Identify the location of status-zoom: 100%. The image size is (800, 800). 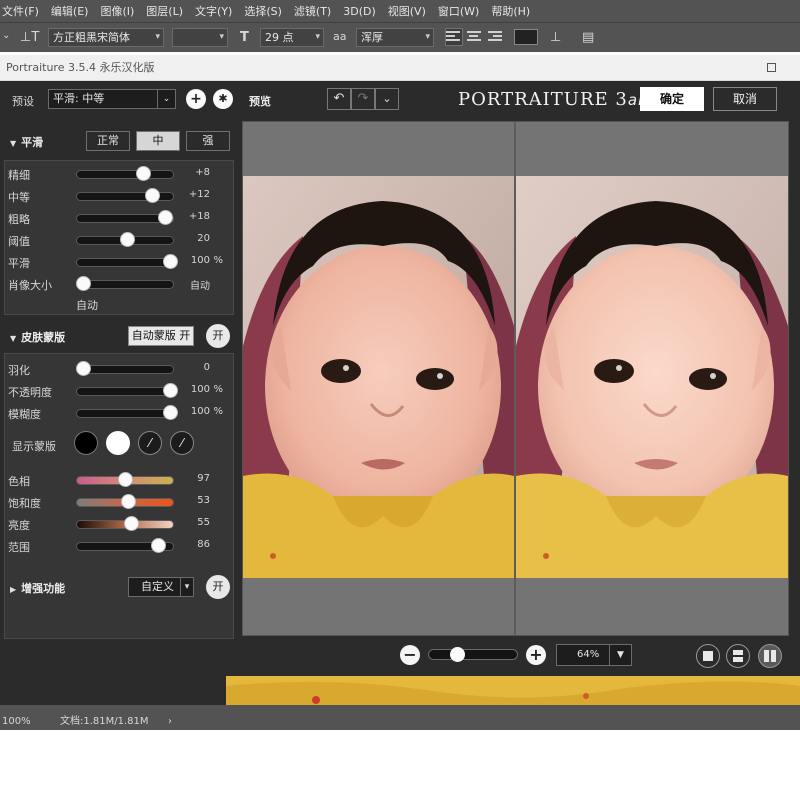
(16, 721).